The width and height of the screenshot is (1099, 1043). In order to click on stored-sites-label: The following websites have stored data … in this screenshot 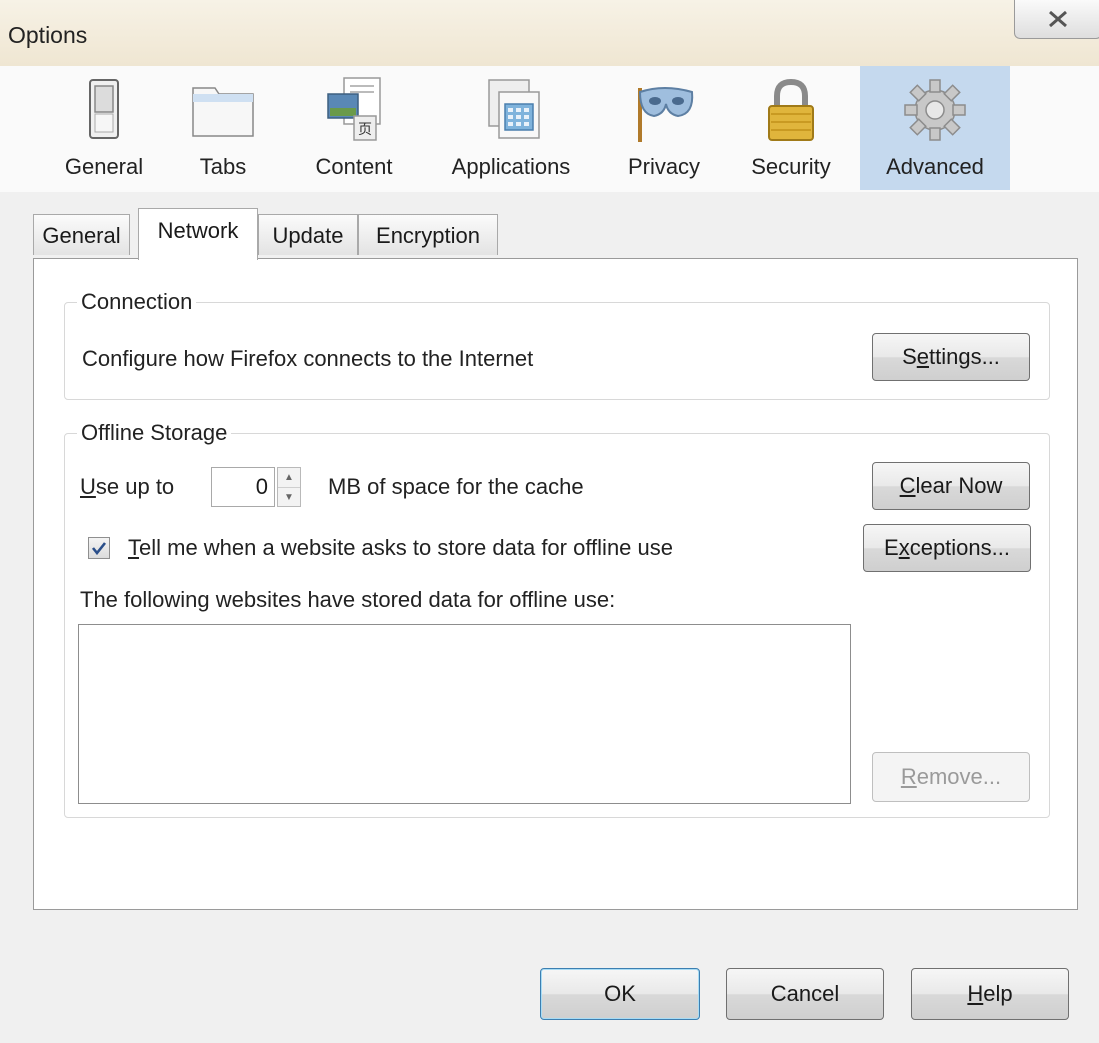, I will do `click(348, 599)`.